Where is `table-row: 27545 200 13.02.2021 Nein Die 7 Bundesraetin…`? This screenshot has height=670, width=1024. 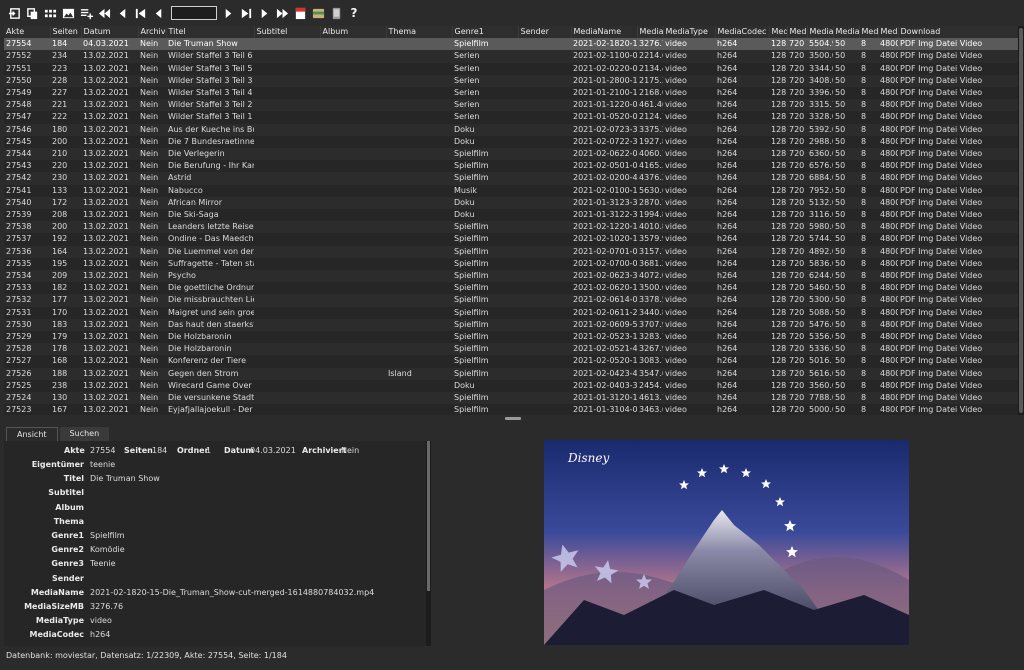 table-row: 27545 200 13.02.2021 Nein Die 7 Bundesraetin… is located at coordinates (511, 142).